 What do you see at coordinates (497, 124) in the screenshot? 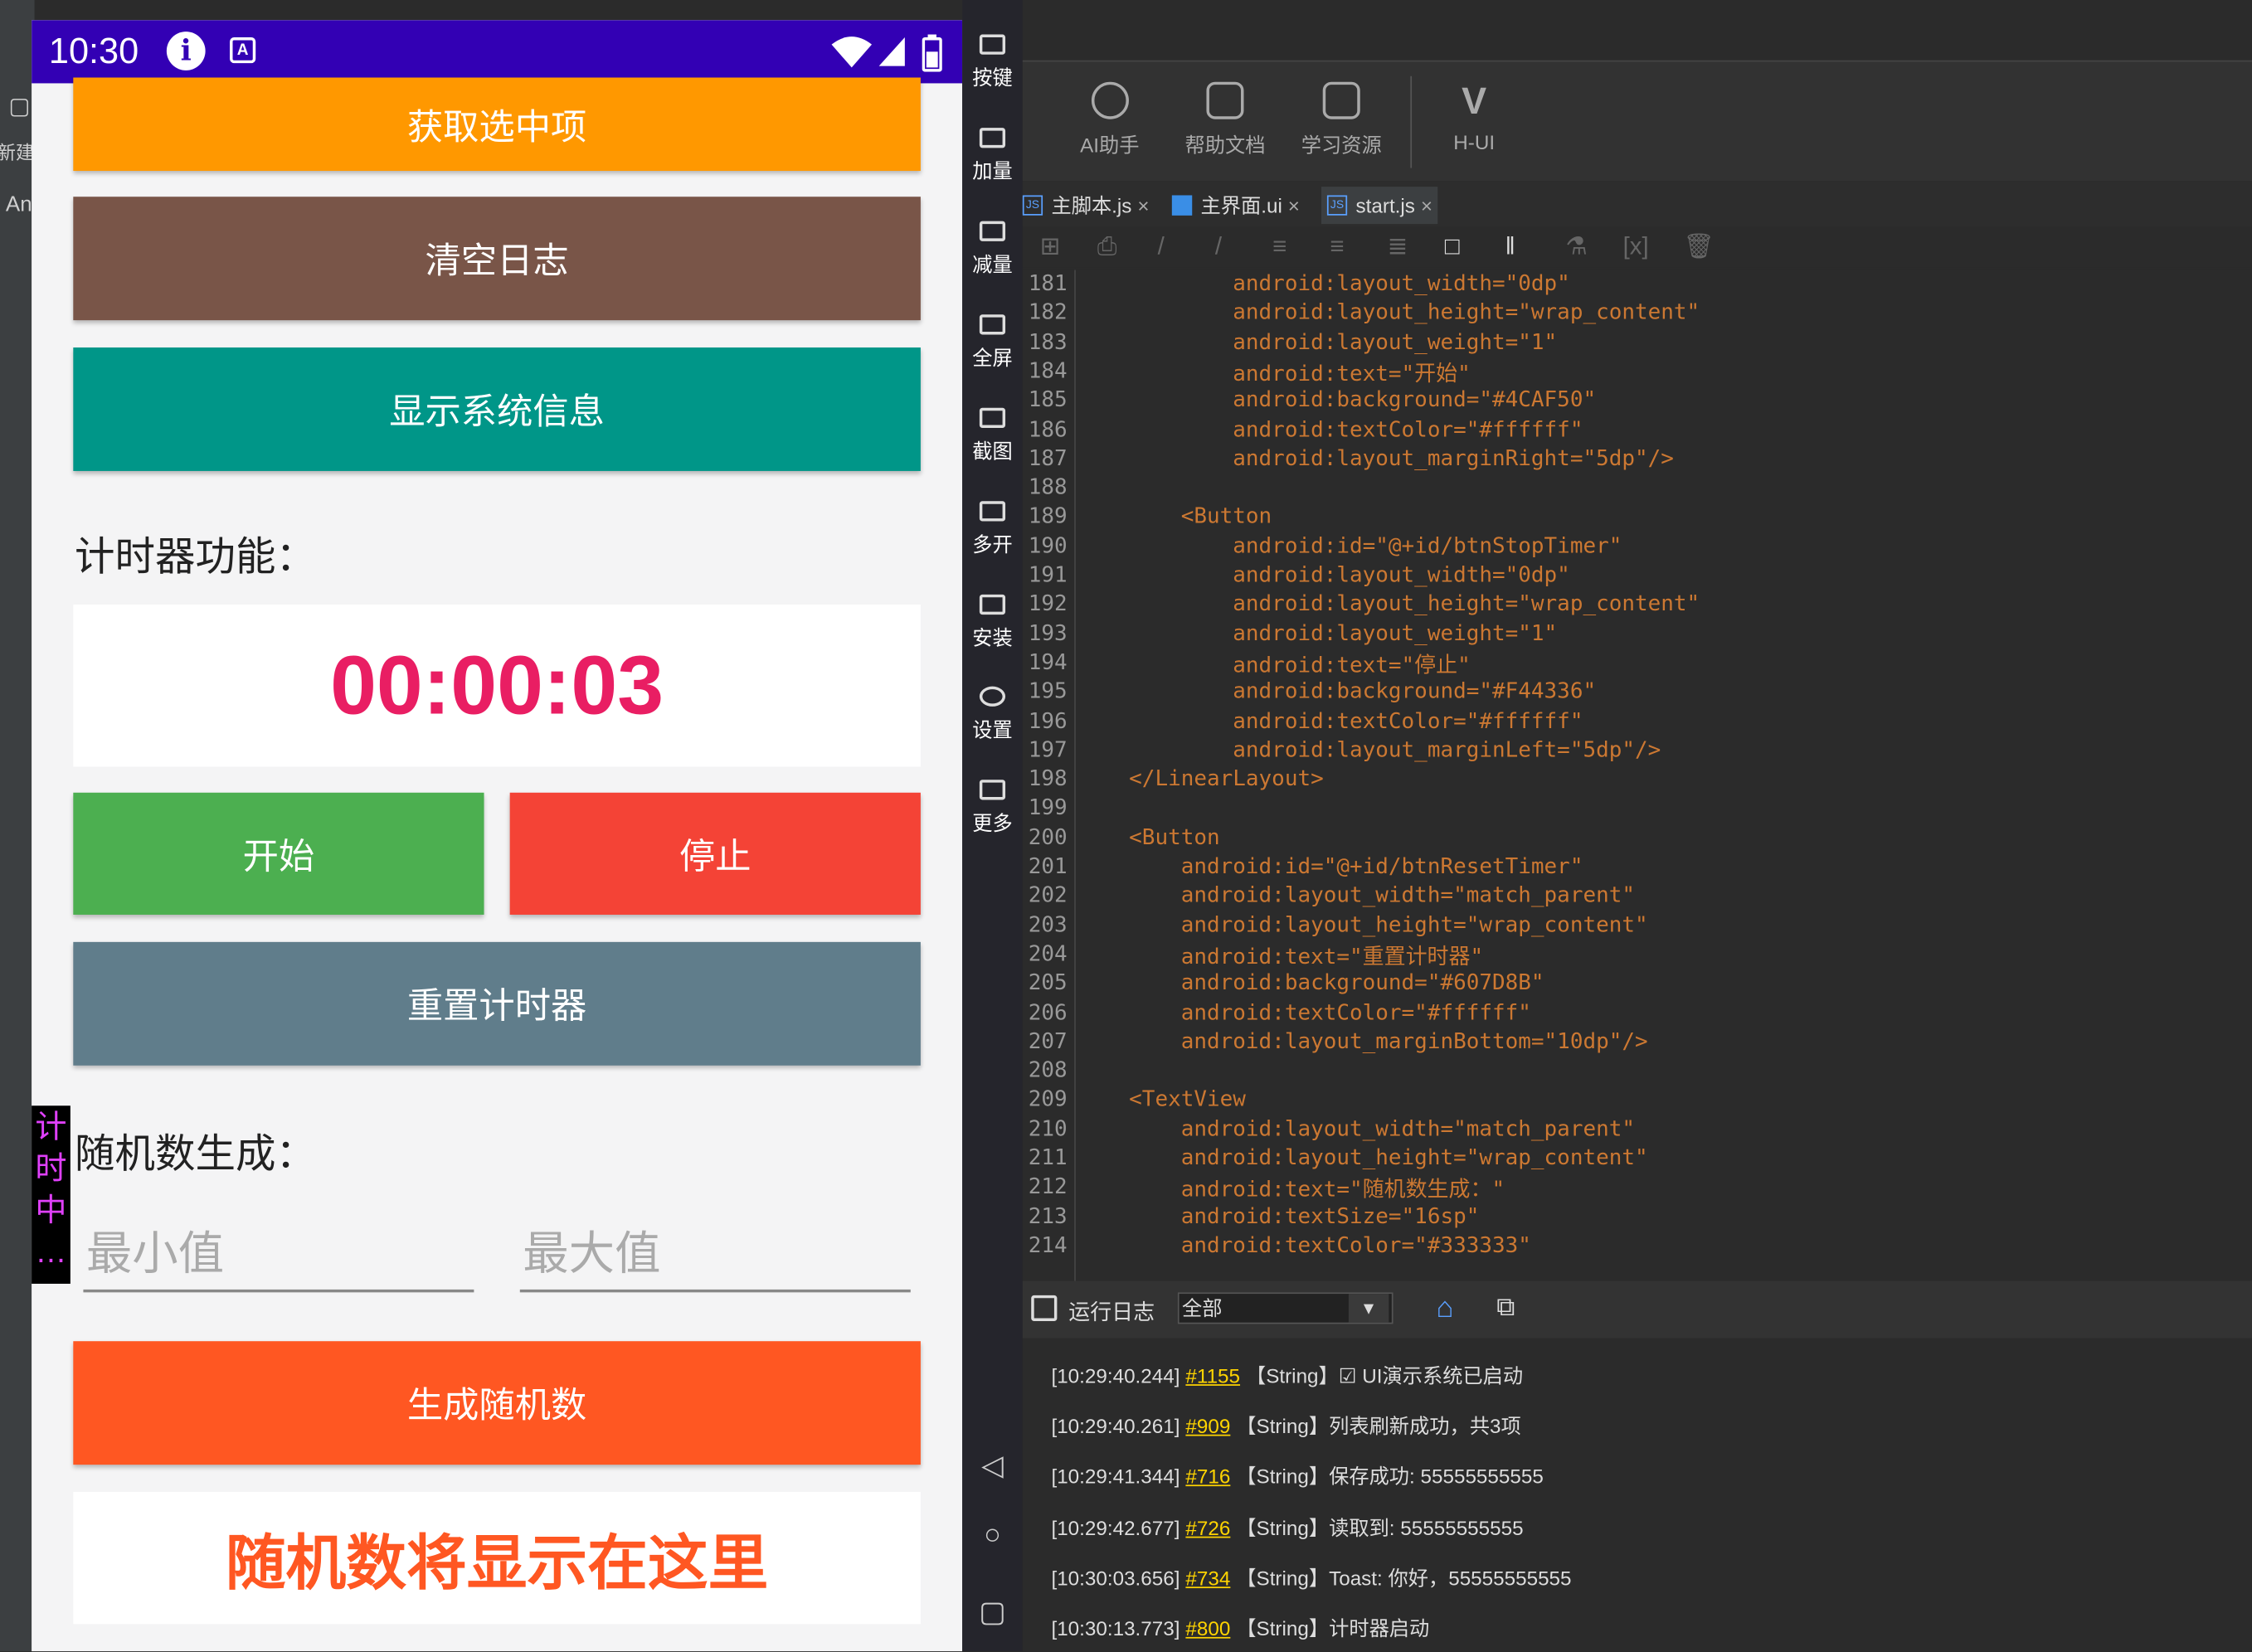
I see `get-selected-button: 获取选中项` at bounding box center [497, 124].